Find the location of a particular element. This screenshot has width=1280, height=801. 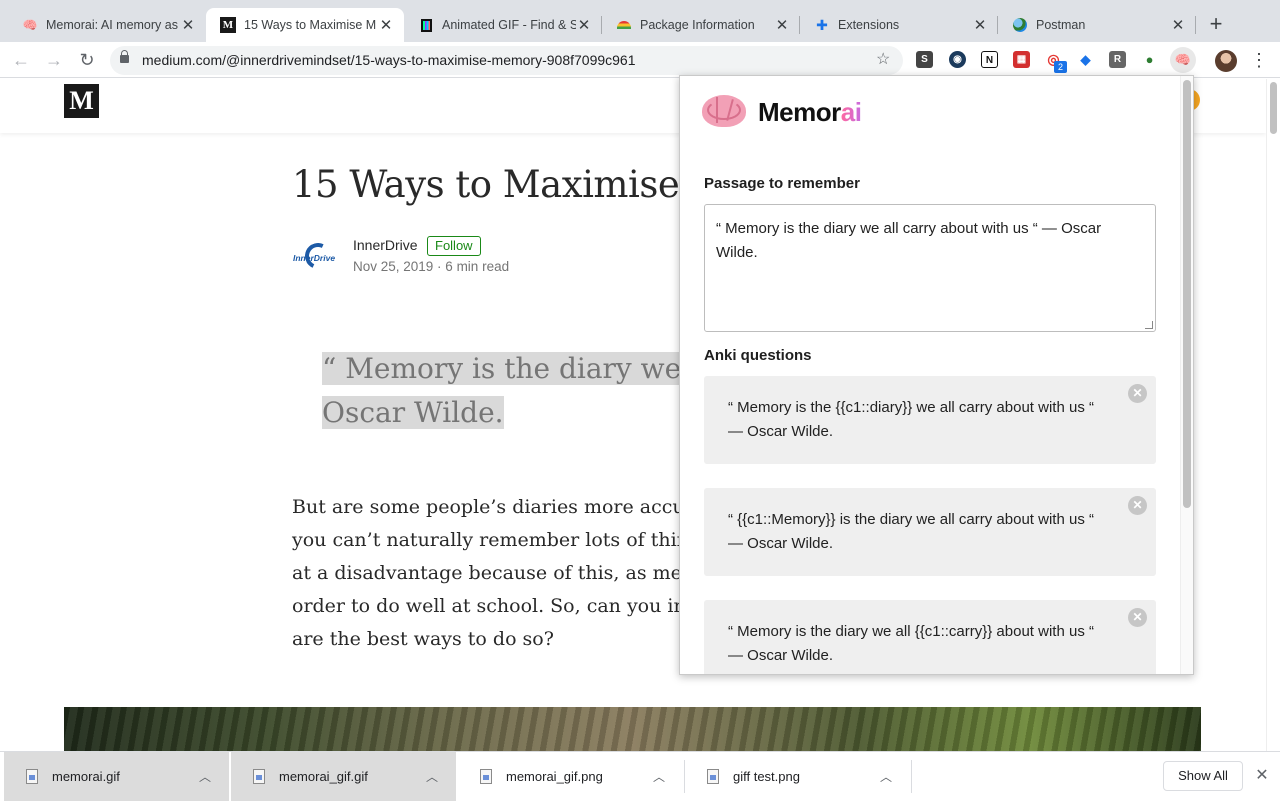

logo-accent: ai is located at coordinates (851, 112).